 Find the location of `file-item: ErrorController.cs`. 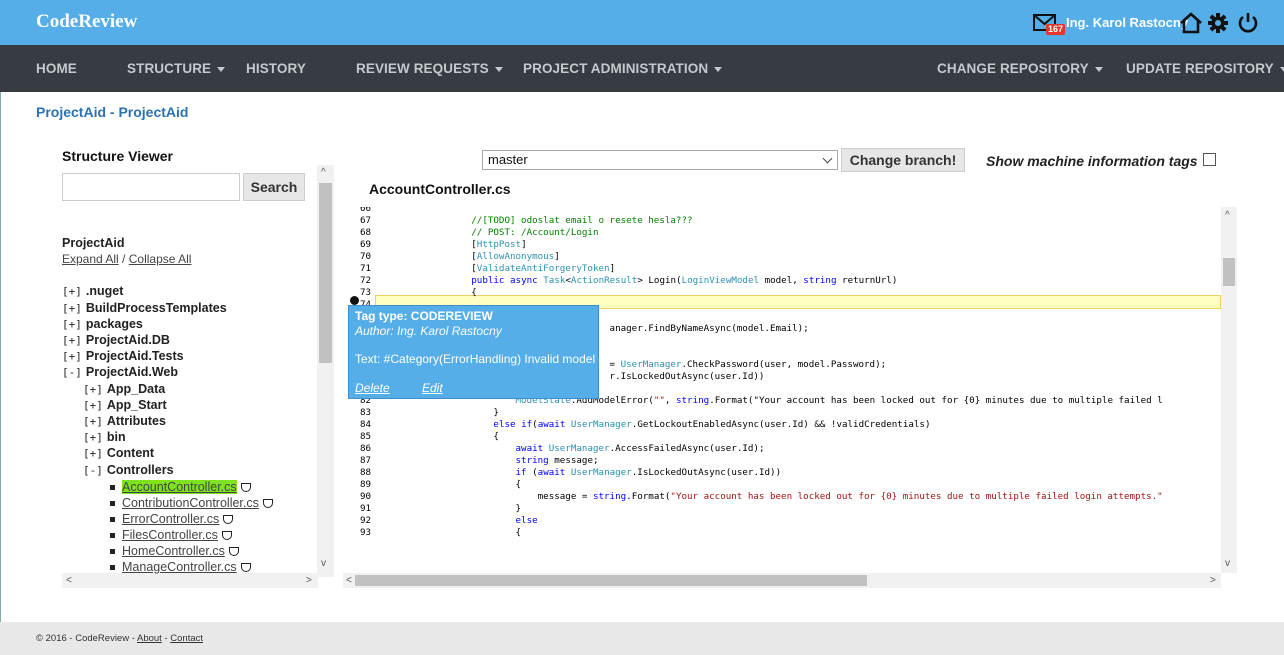

file-item: ErrorController.cs is located at coordinates (172, 519).